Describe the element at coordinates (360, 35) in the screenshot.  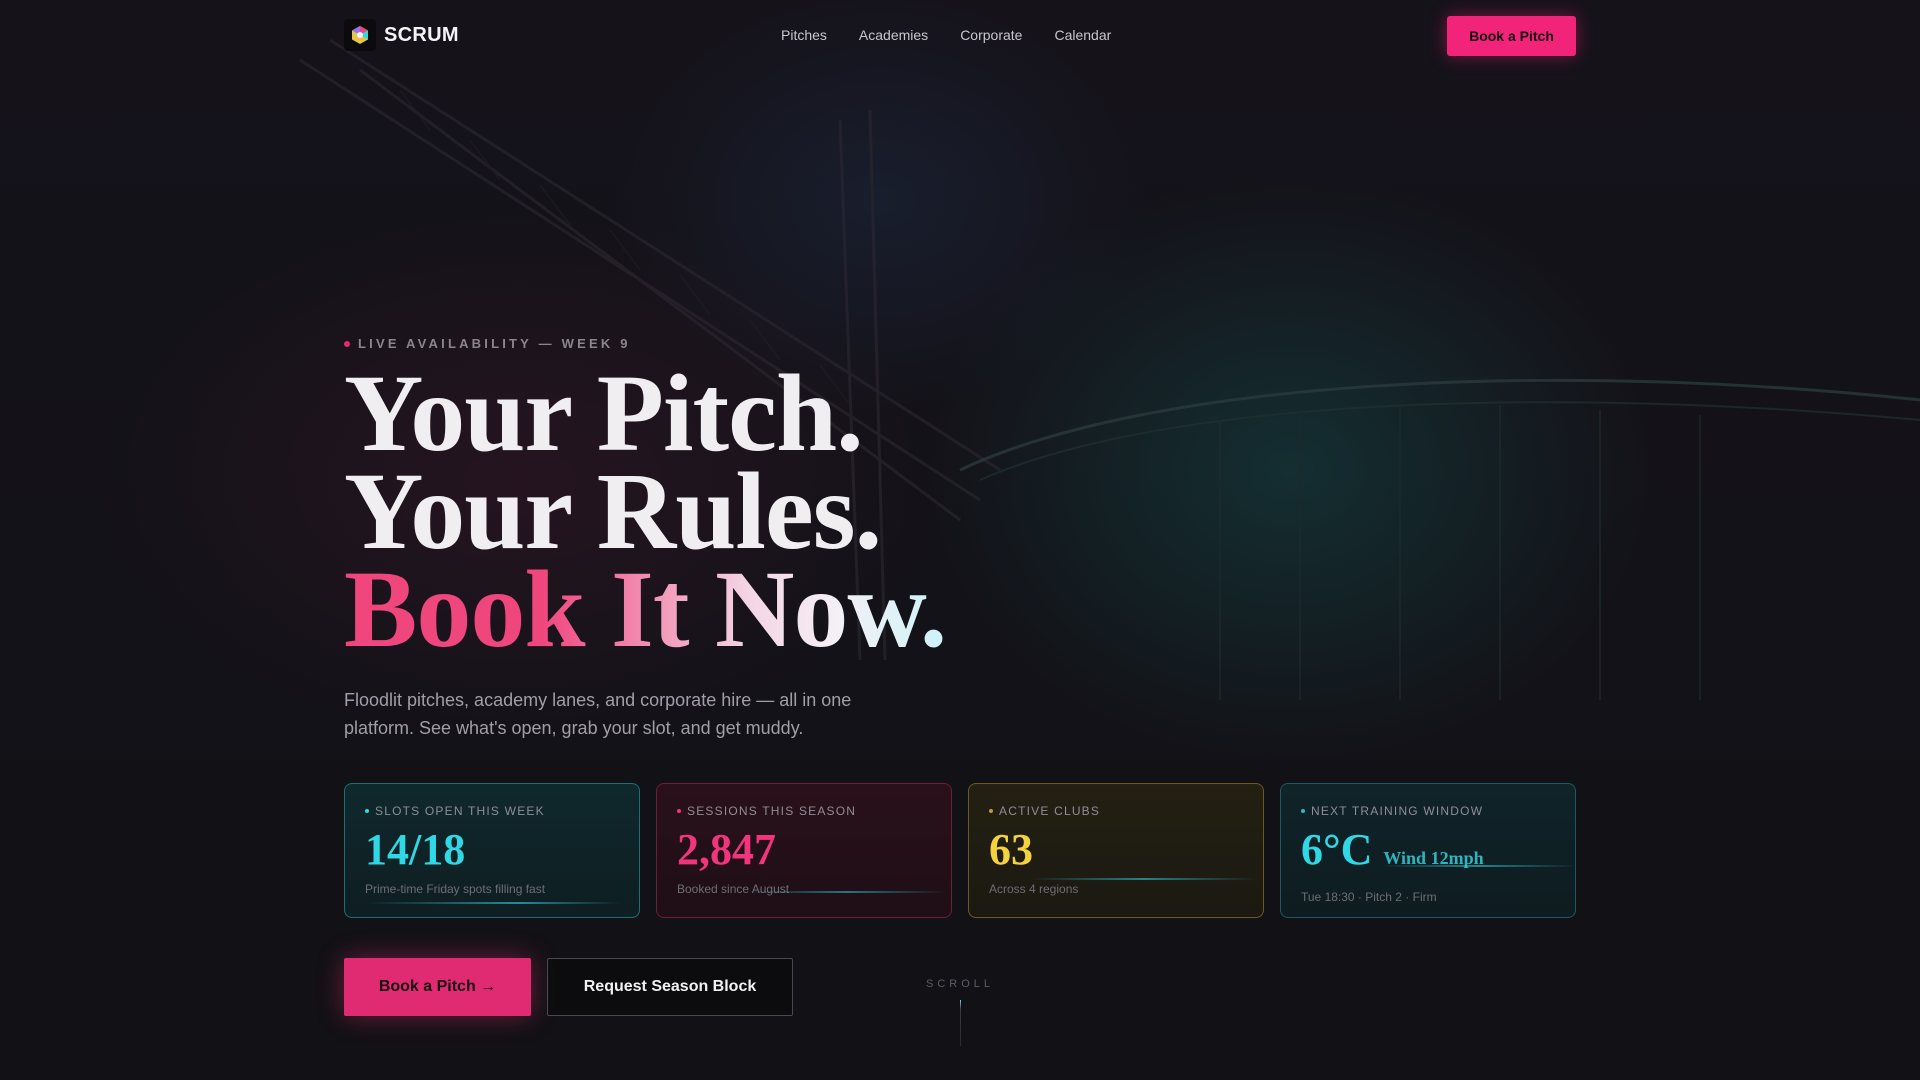
I see `rugby-ball-icon` at that location.